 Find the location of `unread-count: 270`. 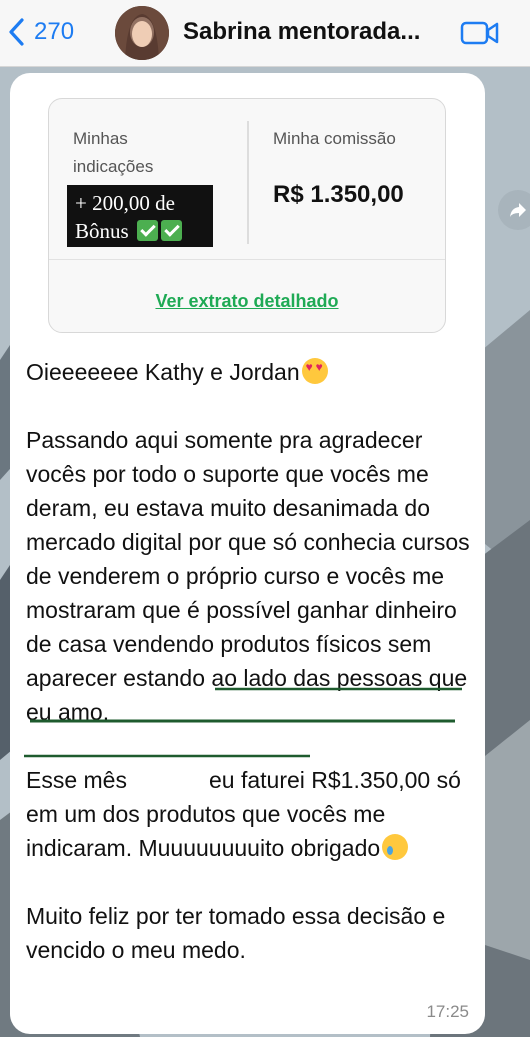

unread-count: 270 is located at coordinates (54, 31).